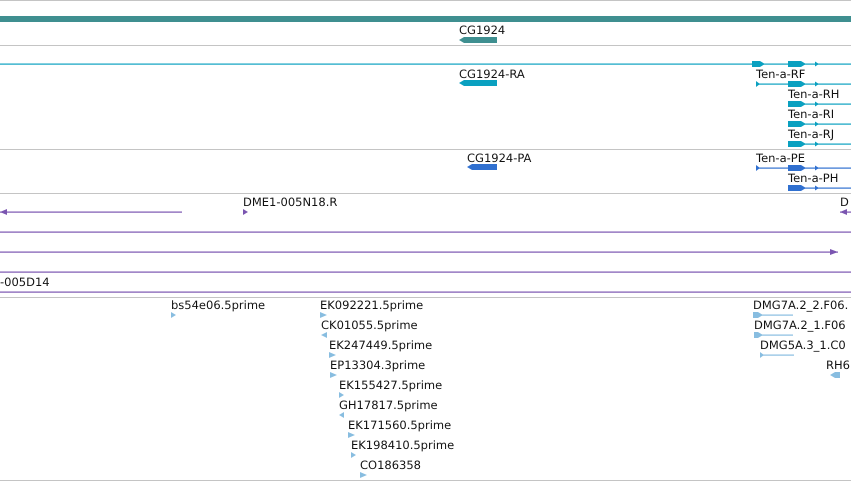 This screenshot has width=851, height=481. Describe the element at coordinates (290, 202) in the screenshot. I see `feature-label: DME1-005N18.R` at that location.